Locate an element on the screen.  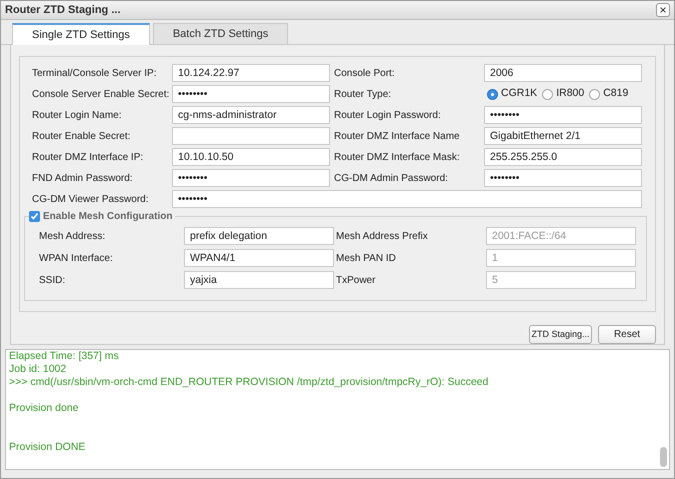
field-label: Router Enable Secret: is located at coordinates (80, 137).